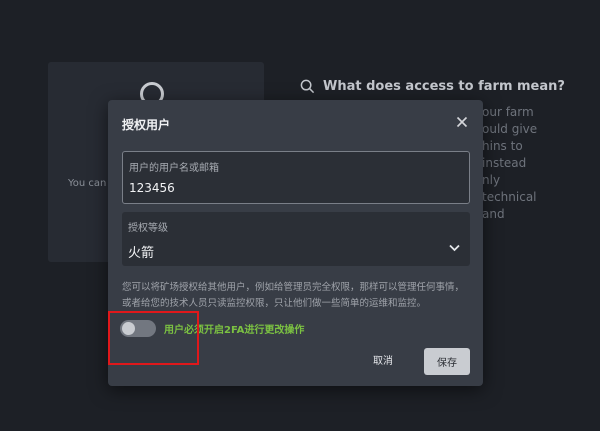  I want to click on authorization-level-select: 授权等级 火箭, so click(296, 239).